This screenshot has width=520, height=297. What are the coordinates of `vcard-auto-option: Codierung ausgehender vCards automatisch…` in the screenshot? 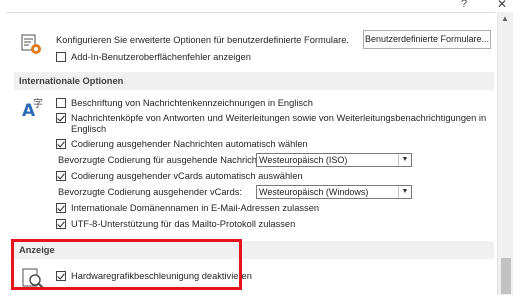 It's located at (179, 176).